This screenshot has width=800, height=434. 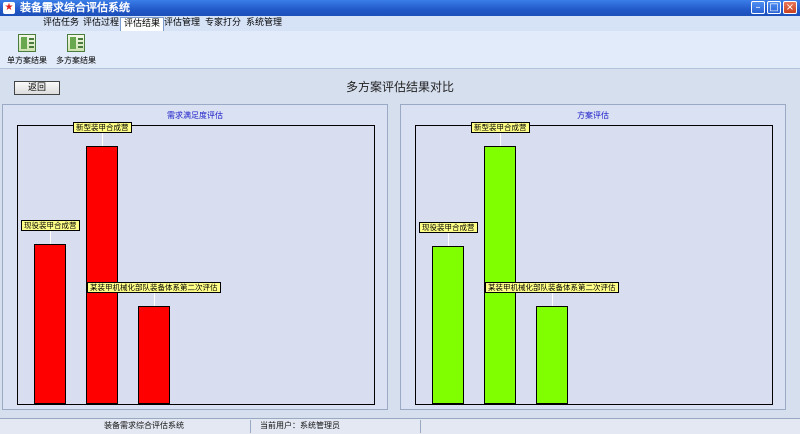 I want to click on status-current-user: 当前用户：系统管理员, so click(x=300, y=425).